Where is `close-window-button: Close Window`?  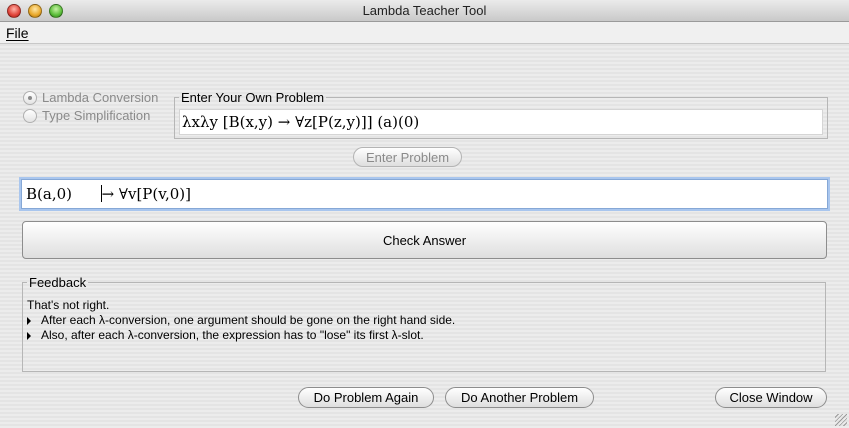
close-window-button: Close Window is located at coordinates (771, 397).